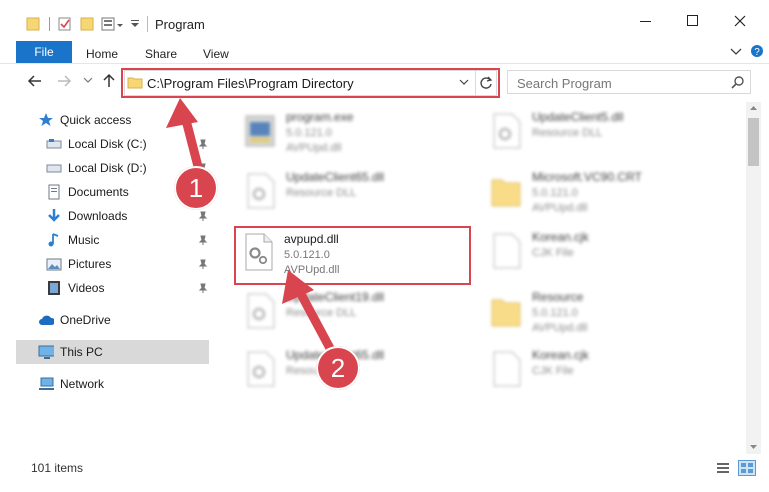  What do you see at coordinates (135, 23) in the screenshot?
I see `dropdown-arrow-icon` at bounding box center [135, 23].